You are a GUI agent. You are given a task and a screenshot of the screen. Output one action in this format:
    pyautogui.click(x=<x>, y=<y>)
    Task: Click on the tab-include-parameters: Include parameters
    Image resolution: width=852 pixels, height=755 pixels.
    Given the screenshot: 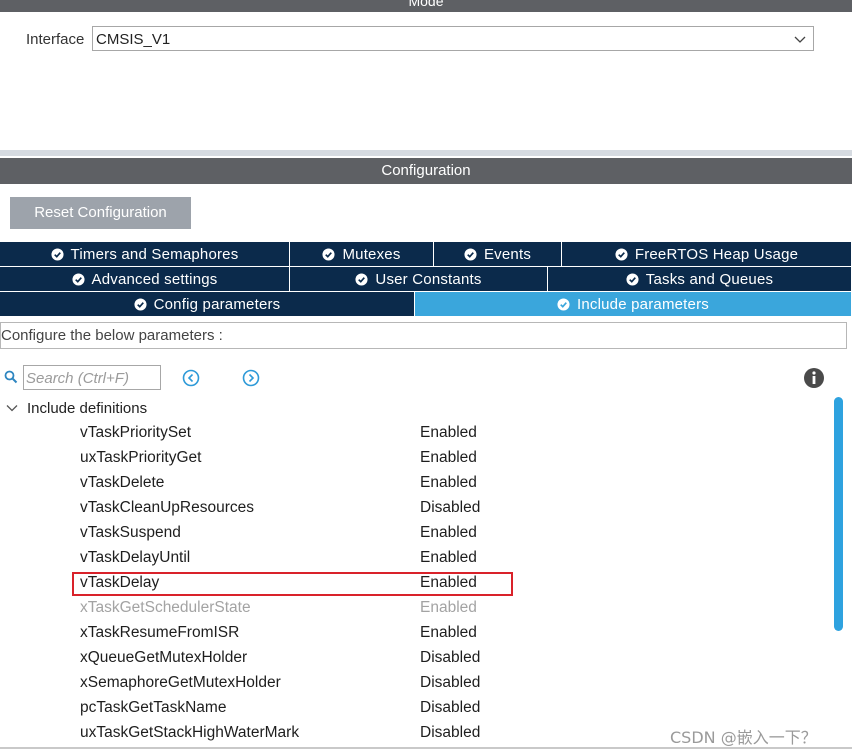 What is the action you would take?
    pyautogui.click(x=633, y=304)
    